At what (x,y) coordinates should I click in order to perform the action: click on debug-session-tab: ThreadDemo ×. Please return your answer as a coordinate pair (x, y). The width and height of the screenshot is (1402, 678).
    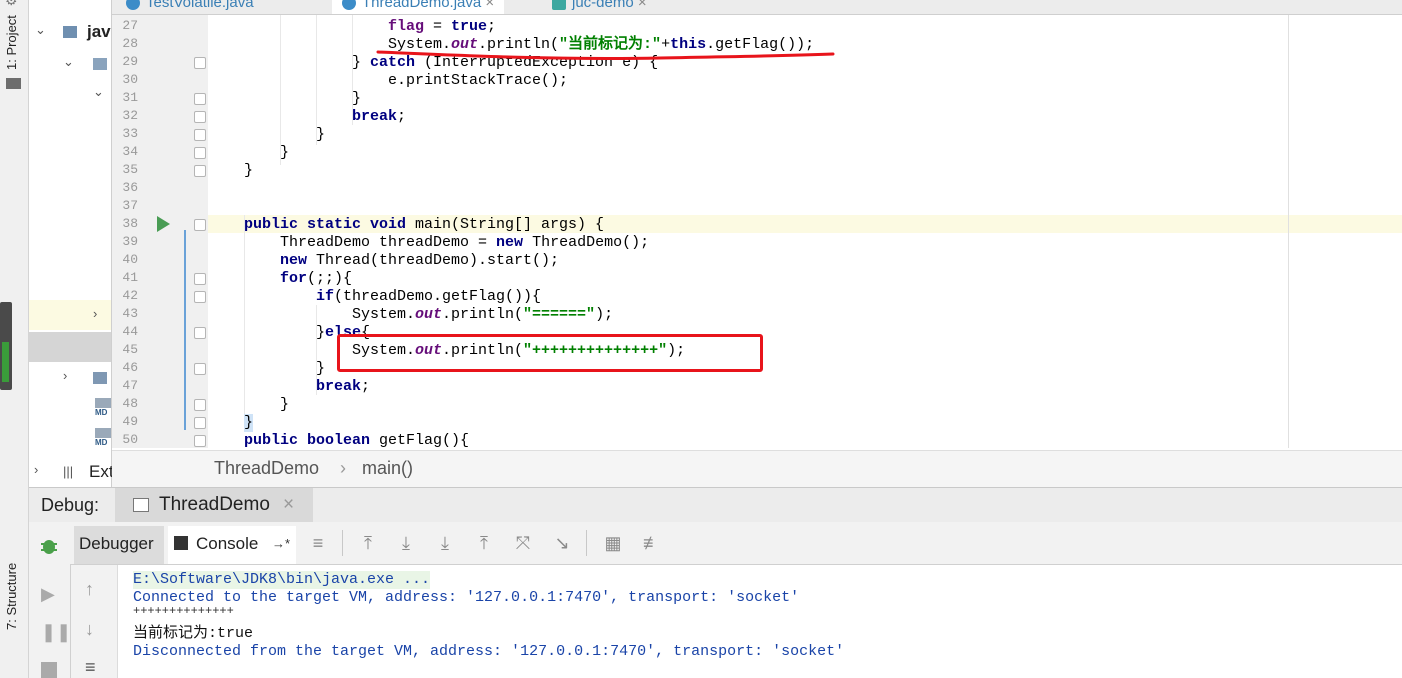
    Looking at the image, I should click on (214, 505).